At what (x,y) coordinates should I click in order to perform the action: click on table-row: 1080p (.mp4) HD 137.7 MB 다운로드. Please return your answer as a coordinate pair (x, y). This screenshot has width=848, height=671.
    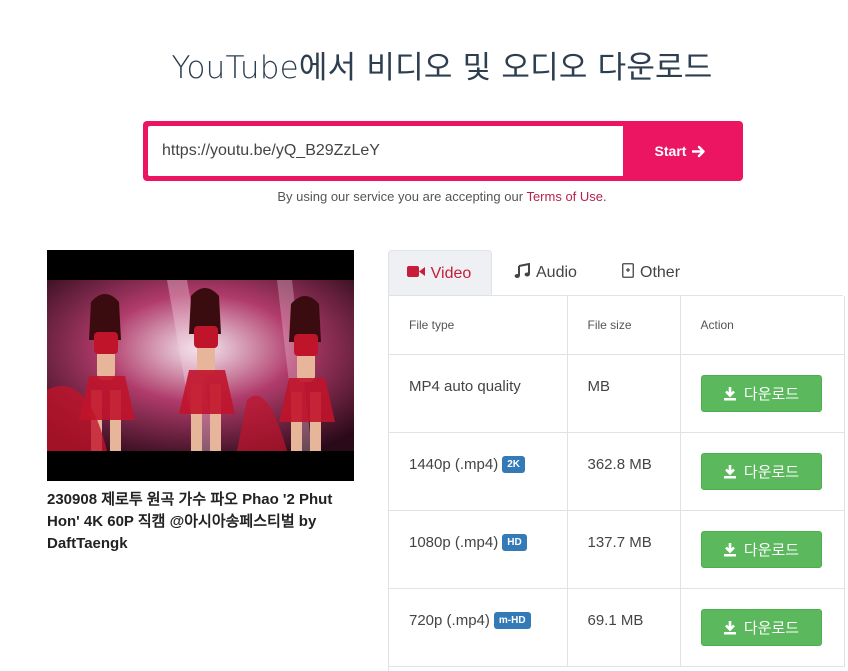
    Looking at the image, I should click on (617, 549).